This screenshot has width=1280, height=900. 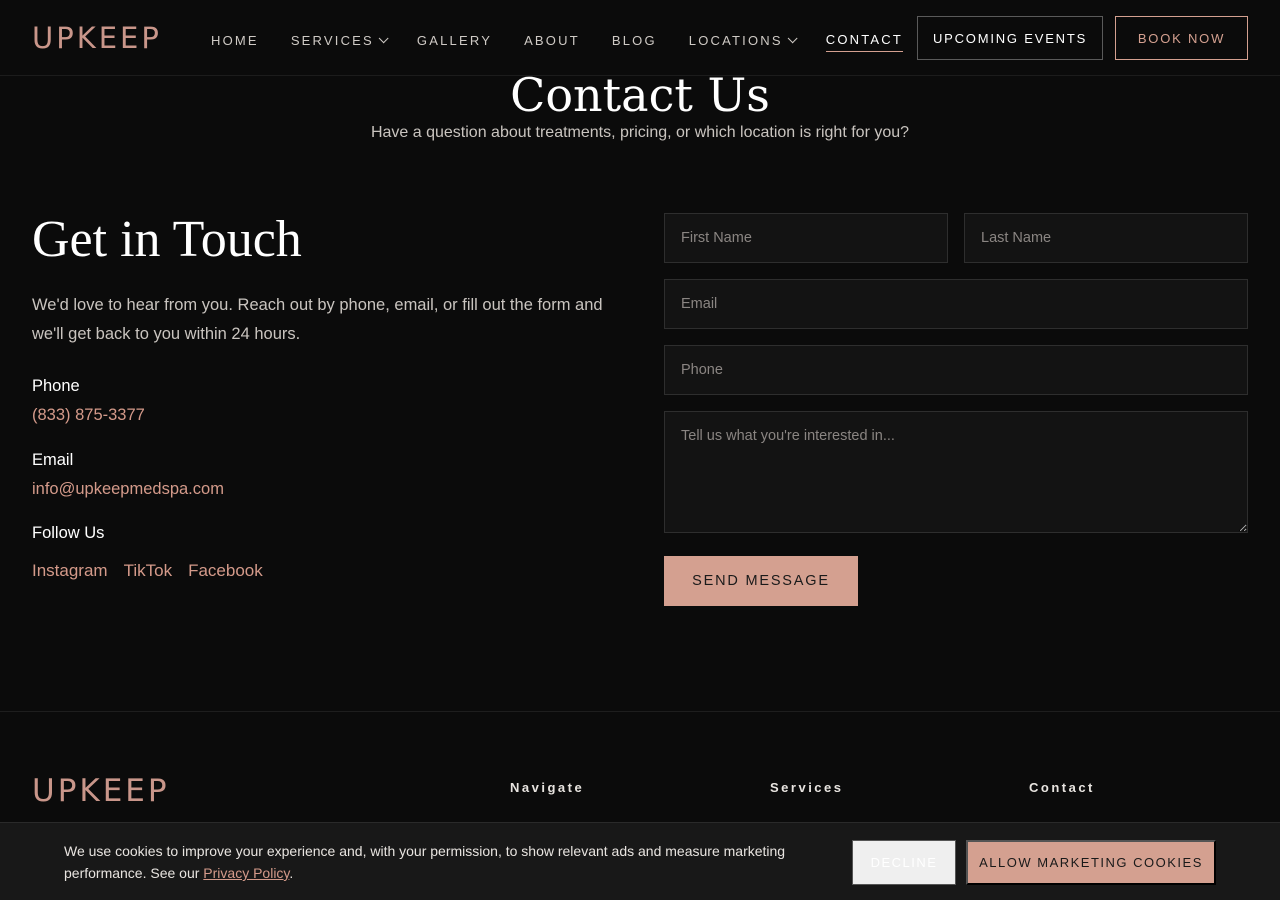 What do you see at coordinates (1010, 38) in the screenshot?
I see `upcoming-events-button: Upcoming Events` at bounding box center [1010, 38].